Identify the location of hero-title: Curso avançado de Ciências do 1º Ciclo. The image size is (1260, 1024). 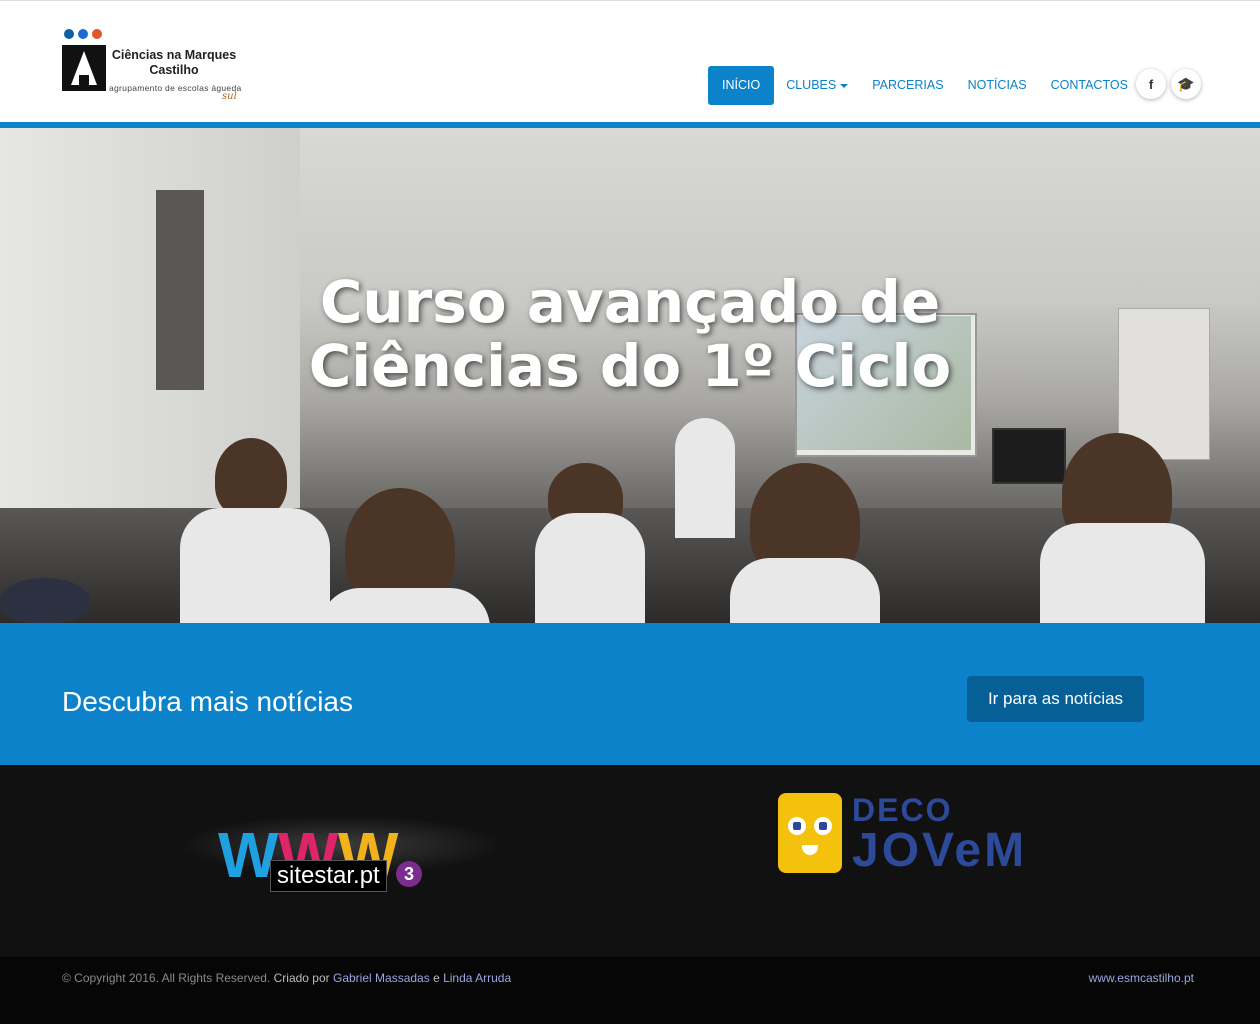
(630, 334).